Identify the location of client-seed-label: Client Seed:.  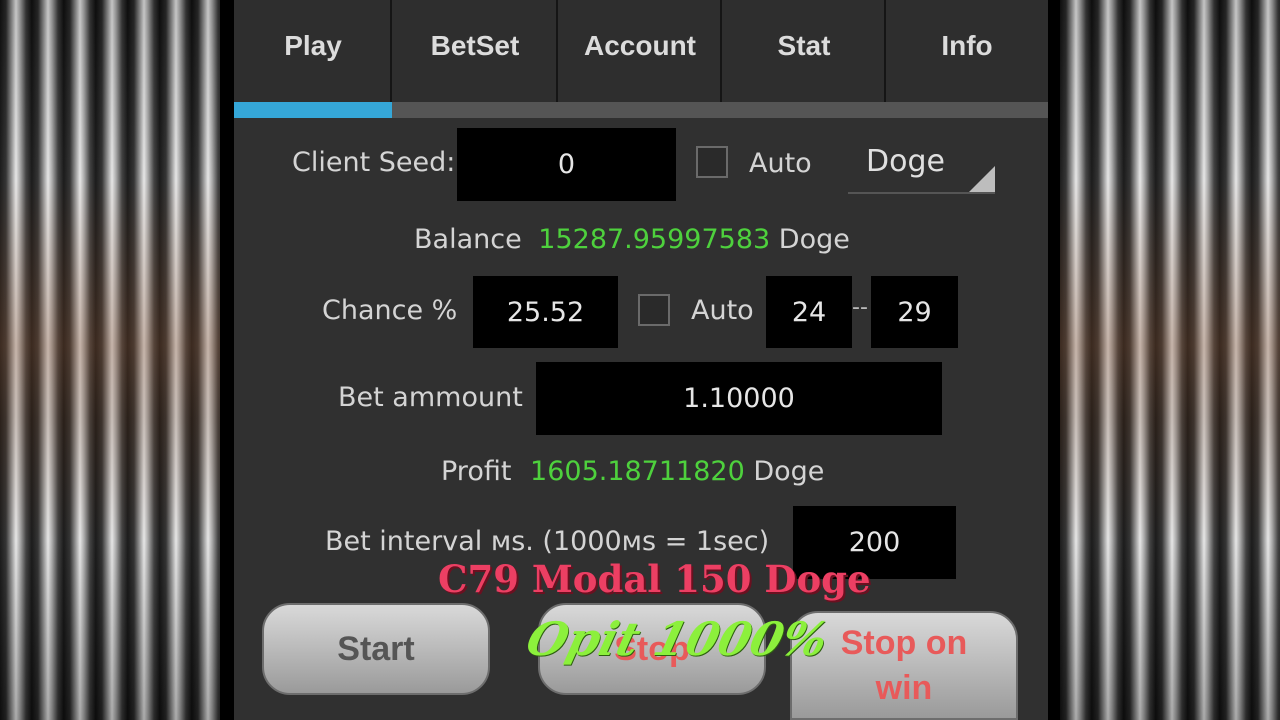
(374, 162).